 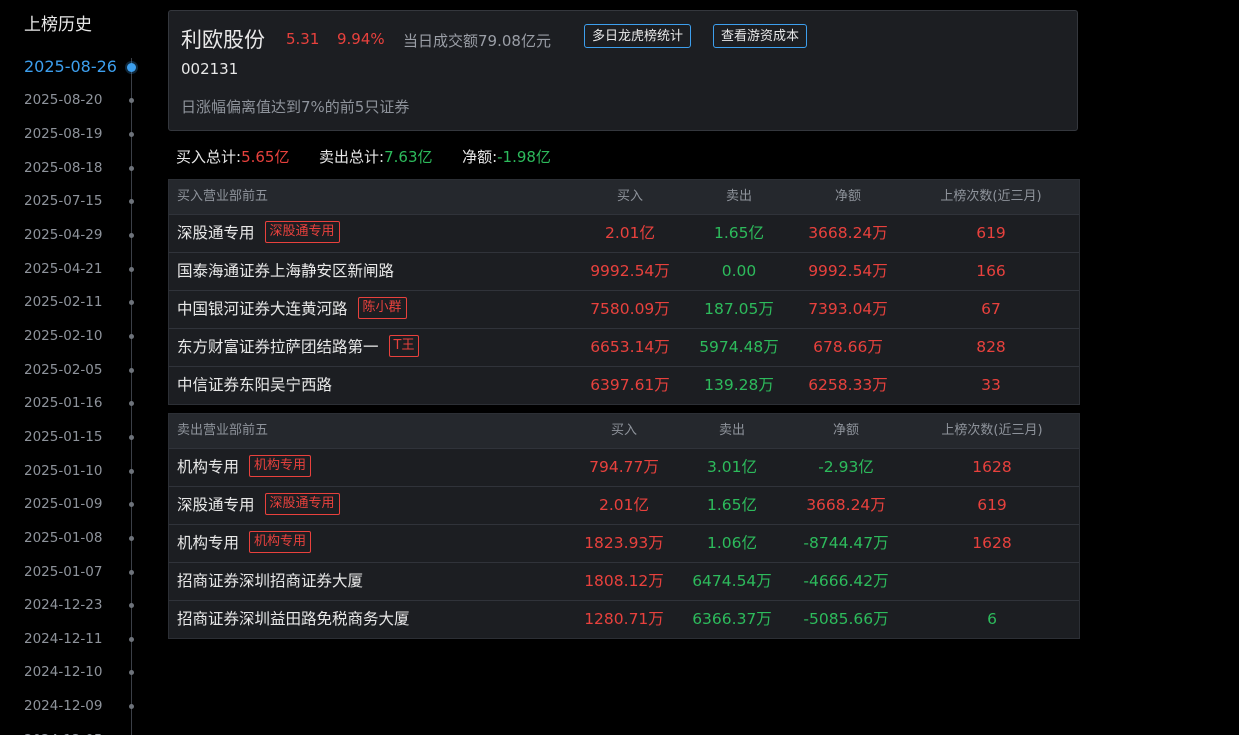 I want to click on table-row: 招商证券深圳招商证券大厦 1808.12万 6474.54万 -4666.42万, so click(x=624, y=582).